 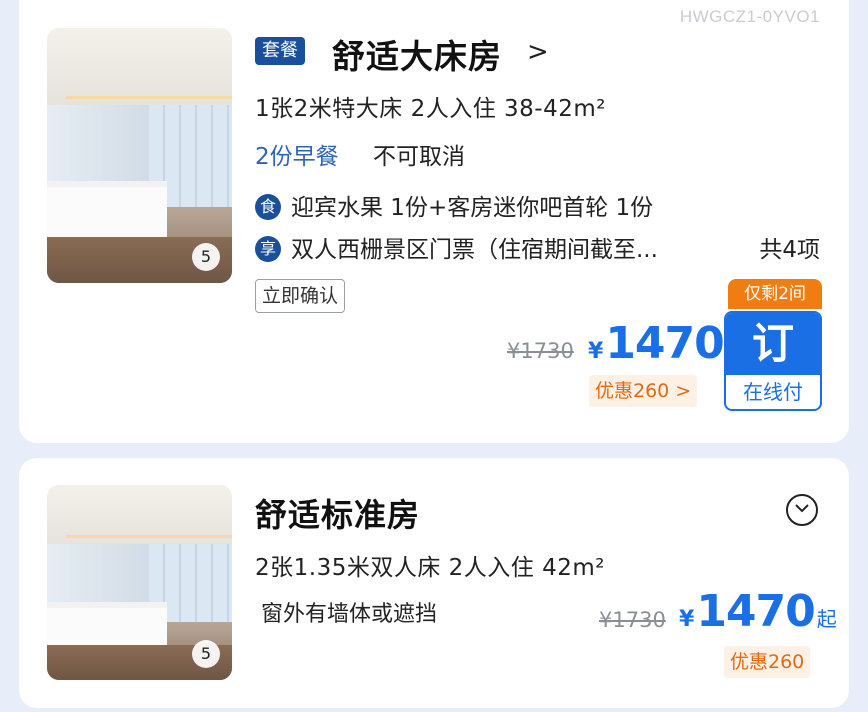 I want to click on current-price: ¥1470, so click(x=656, y=343).